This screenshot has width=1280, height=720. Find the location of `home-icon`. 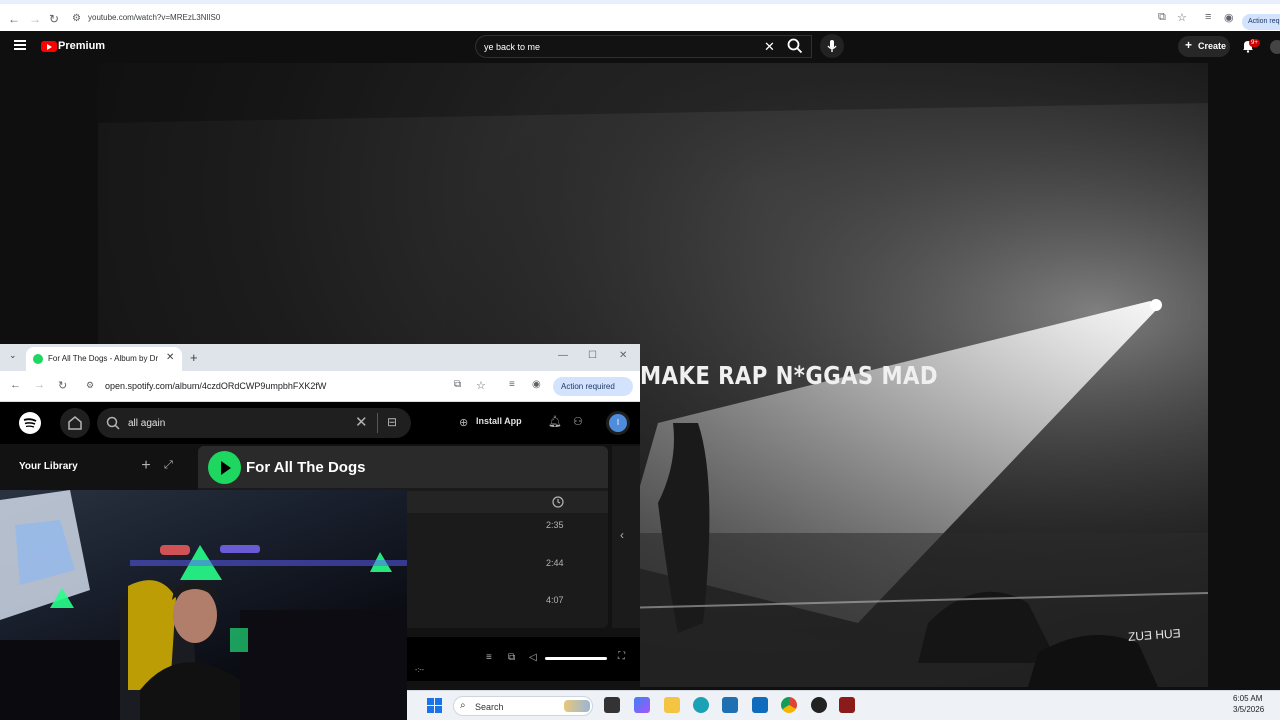

home-icon is located at coordinates (75, 423).